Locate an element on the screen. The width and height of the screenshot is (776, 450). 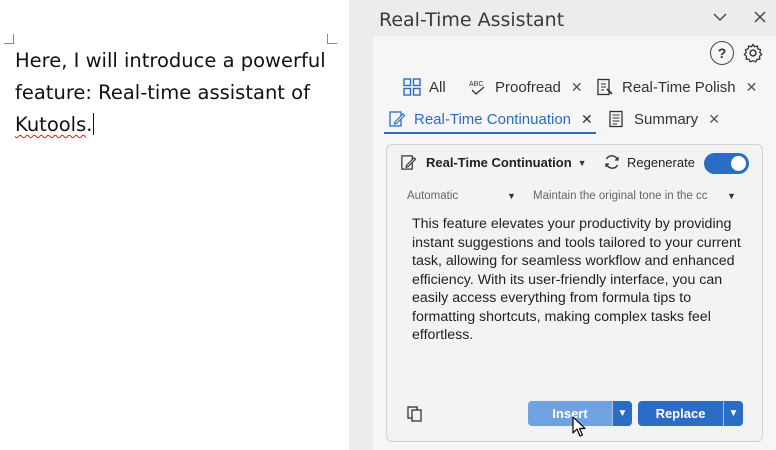
gear-icon is located at coordinates (753, 53).